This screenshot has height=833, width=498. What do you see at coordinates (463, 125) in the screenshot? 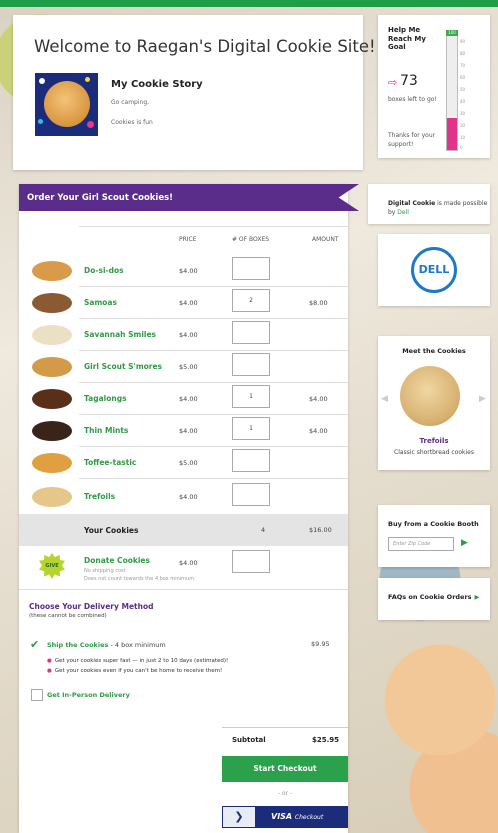
I see `meter-tick: 20` at bounding box center [463, 125].